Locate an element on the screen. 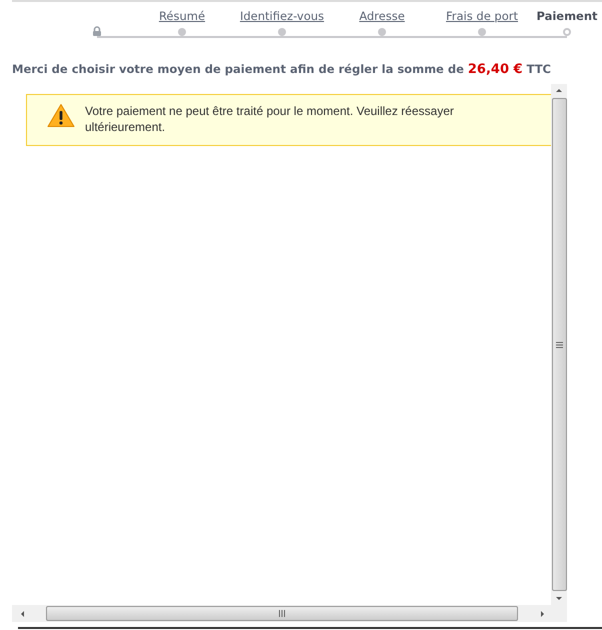 Image resolution: width=602 pixels, height=630 pixels. horizontal-scrollbar is located at coordinates (281, 613).